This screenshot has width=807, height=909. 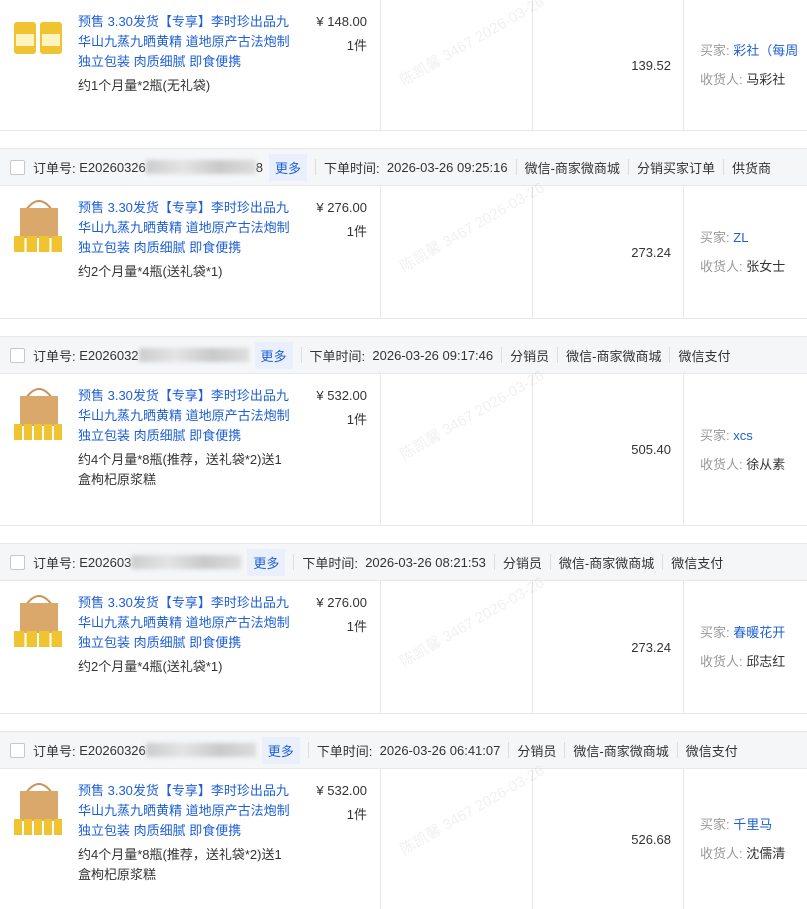 I want to click on amount-cell: 505.40, so click(x=608, y=449).